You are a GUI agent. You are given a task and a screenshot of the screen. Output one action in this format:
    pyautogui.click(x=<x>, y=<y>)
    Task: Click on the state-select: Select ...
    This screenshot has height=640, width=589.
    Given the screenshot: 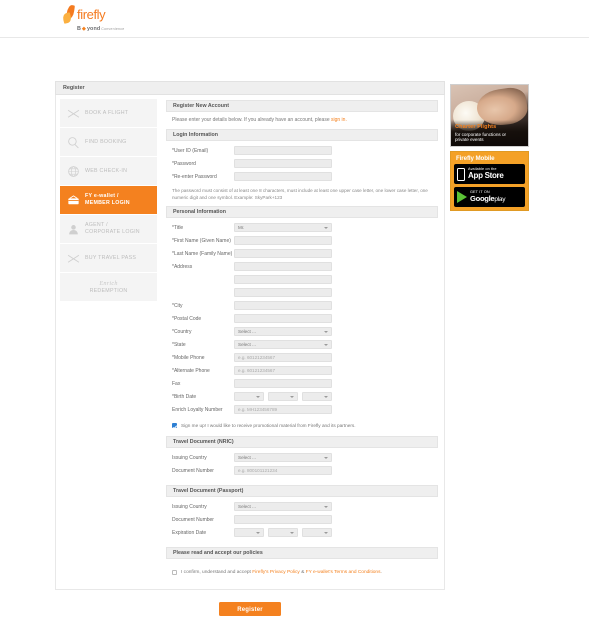 What is the action you would take?
    pyautogui.click(x=283, y=345)
    